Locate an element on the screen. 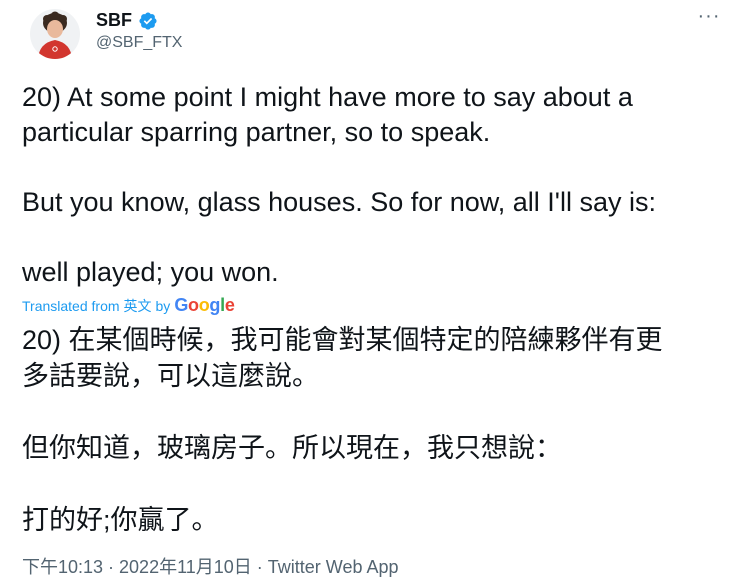  more-options-icon: ··· is located at coordinates (709, 18).